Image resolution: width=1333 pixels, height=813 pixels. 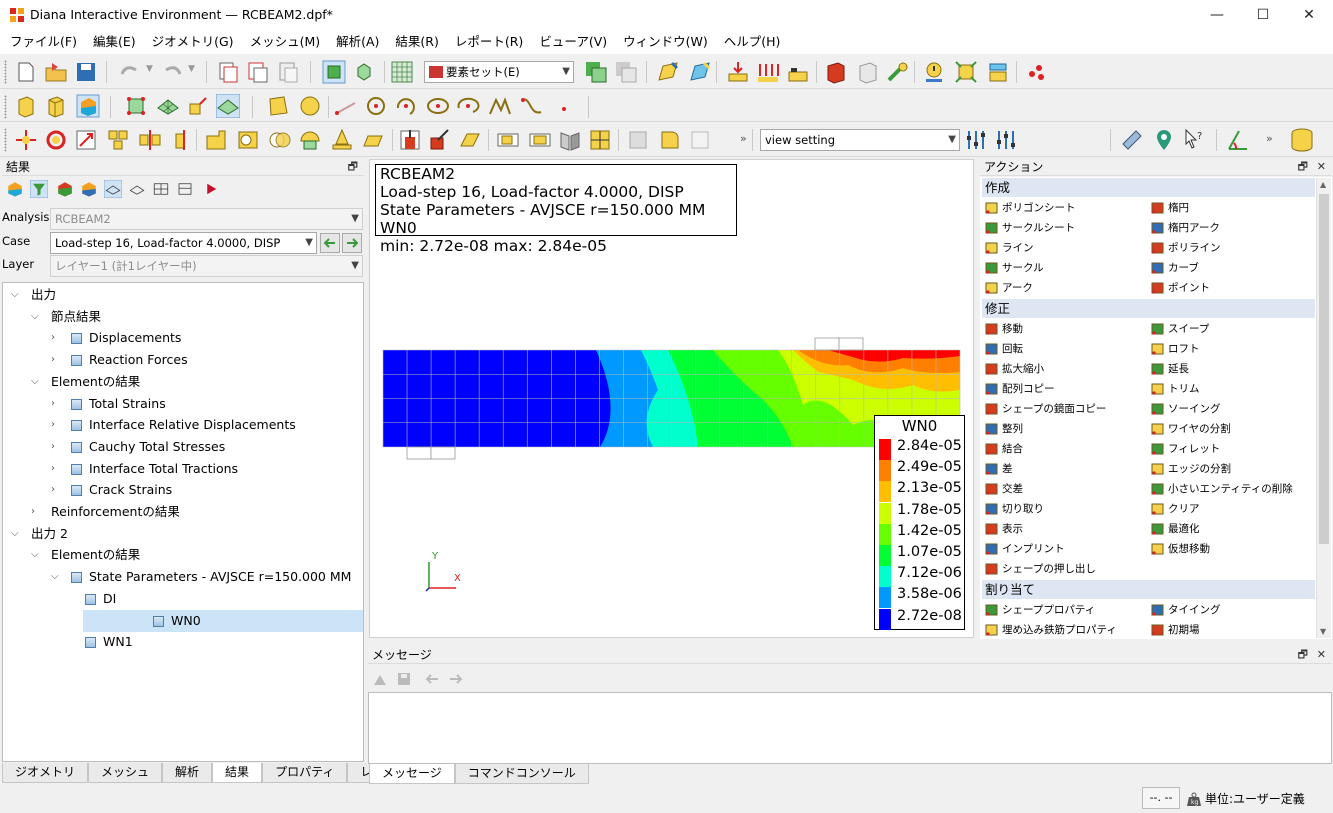 I want to click on action-item: 小さいエンティティの削除, so click(x=1220, y=489).